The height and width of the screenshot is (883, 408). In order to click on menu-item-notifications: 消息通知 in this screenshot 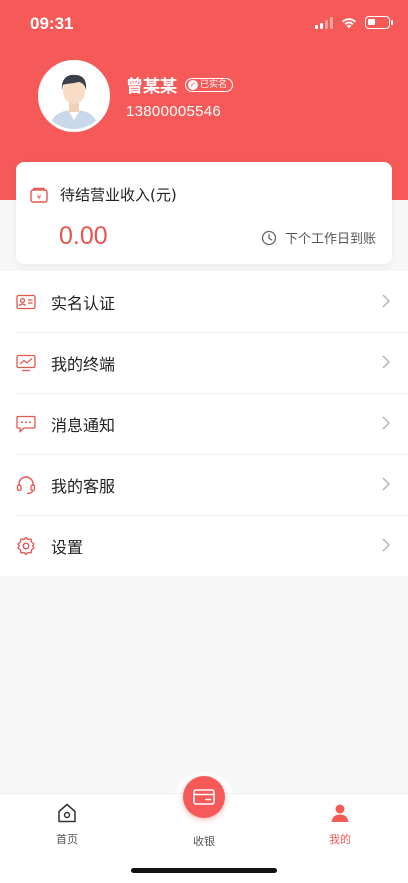, I will do `click(204, 423)`.